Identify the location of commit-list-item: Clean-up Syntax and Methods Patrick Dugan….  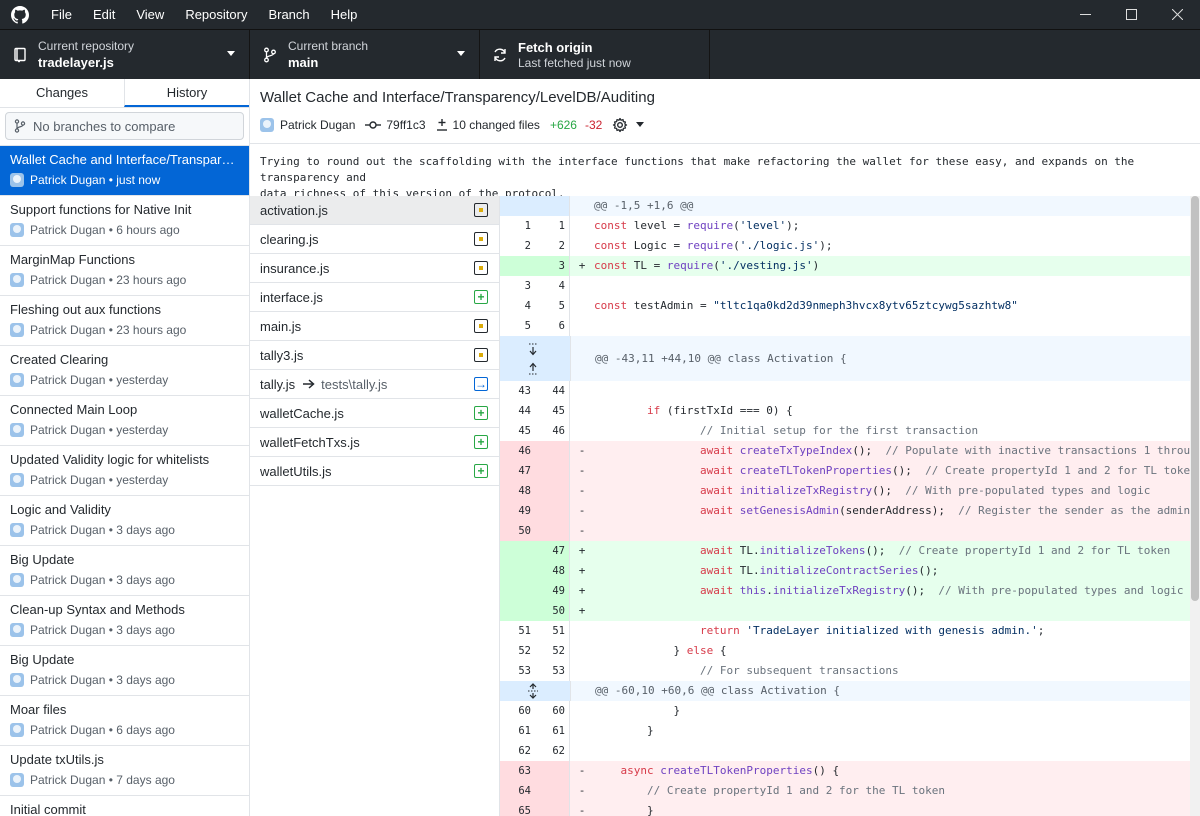
(124, 621).